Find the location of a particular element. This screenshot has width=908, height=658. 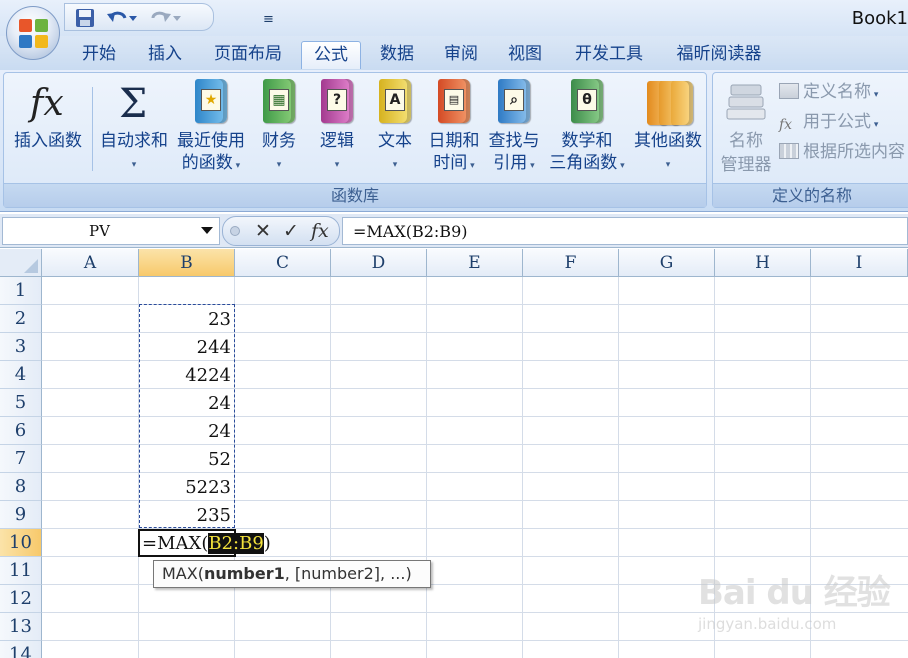

column-header-h: H is located at coordinates (763, 263).